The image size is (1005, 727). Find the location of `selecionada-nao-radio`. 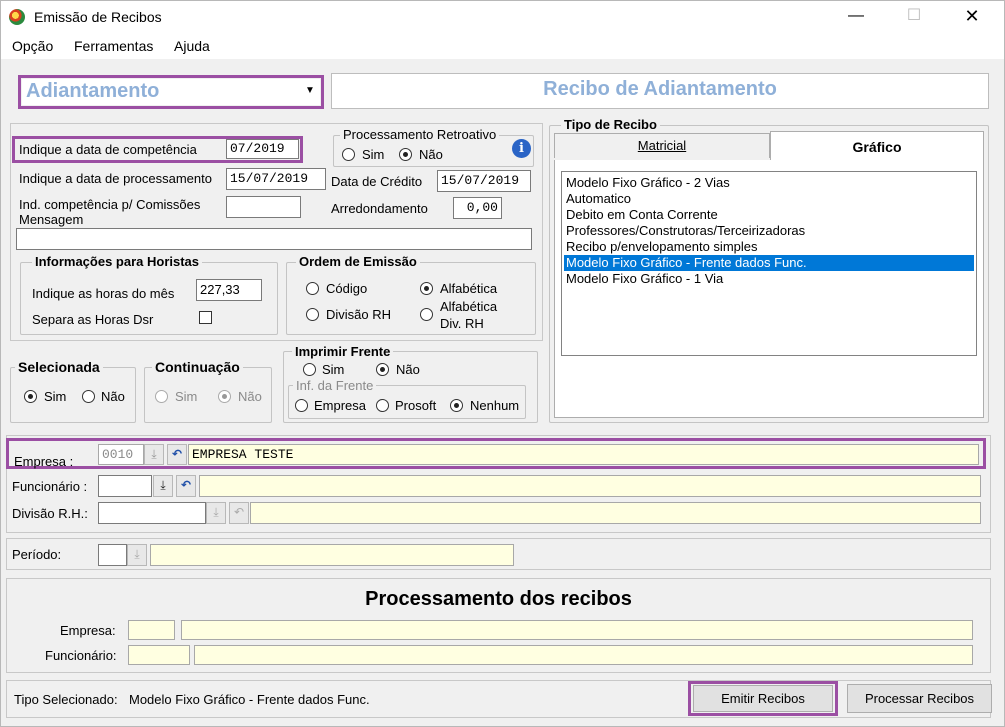

selecionada-nao-radio is located at coordinates (88, 396).